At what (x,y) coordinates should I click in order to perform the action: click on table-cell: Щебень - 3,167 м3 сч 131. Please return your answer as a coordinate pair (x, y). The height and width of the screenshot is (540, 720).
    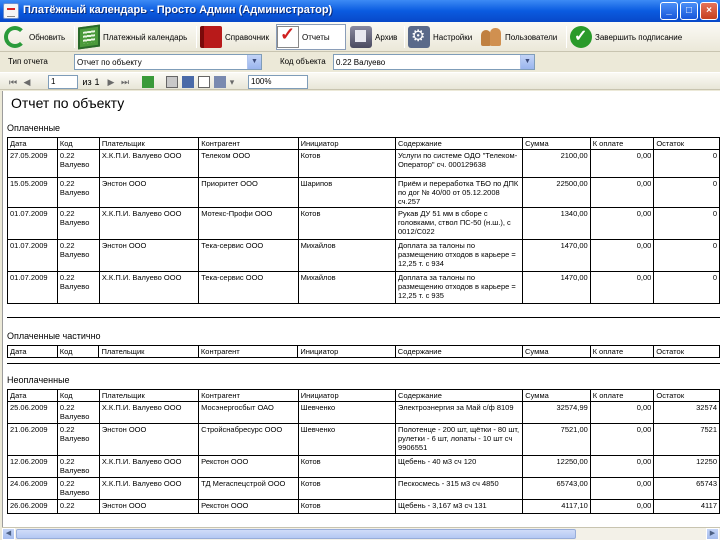
    Looking at the image, I should click on (459, 506).